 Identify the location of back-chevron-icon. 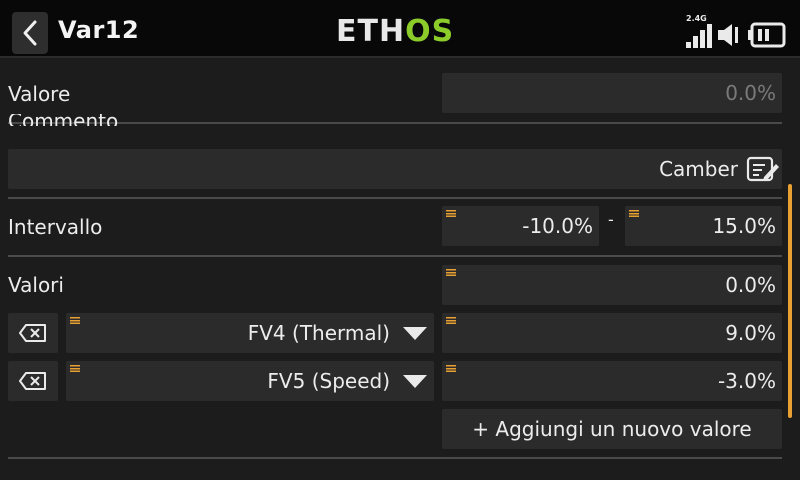
(30, 33).